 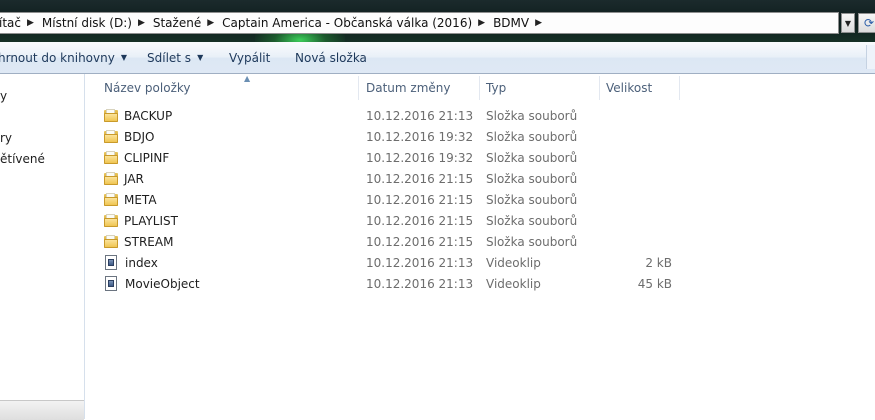 What do you see at coordinates (3, 96) in the screenshot?
I see `nav-item-favorites: y` at bounding box center [3, 96].